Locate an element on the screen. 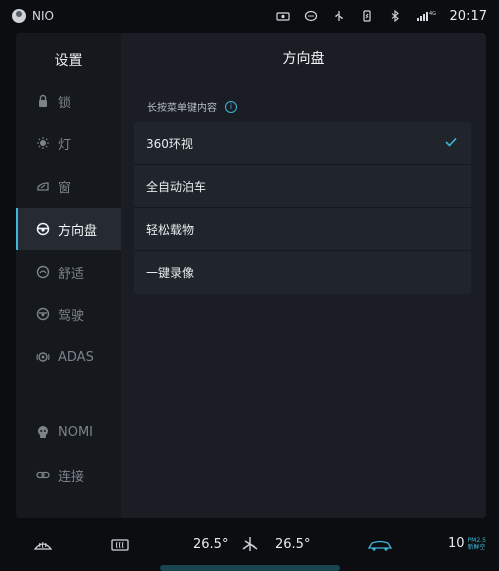 Image resolution: width=499 pixels, height=571 pixels. sidebar-item-driving: 驾驶 is located at coordinates (68, 314).